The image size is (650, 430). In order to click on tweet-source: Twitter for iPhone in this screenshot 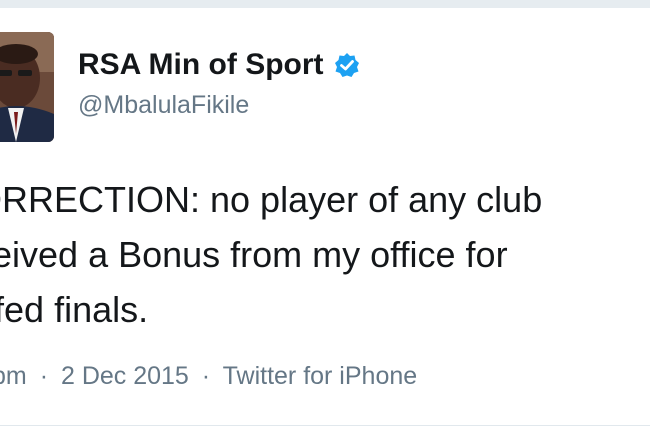, I will do `click(320, 376)`.